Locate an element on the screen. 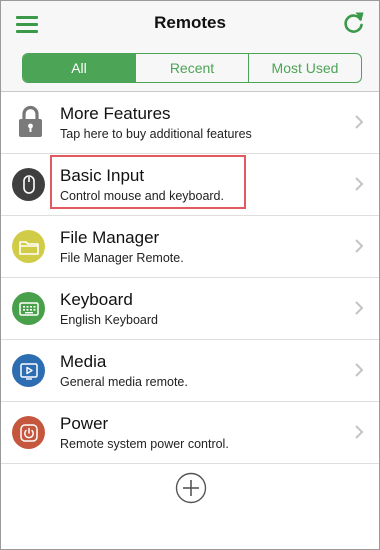  remote-description: Tap here to buy additional features is located at coordinates (156, 134).